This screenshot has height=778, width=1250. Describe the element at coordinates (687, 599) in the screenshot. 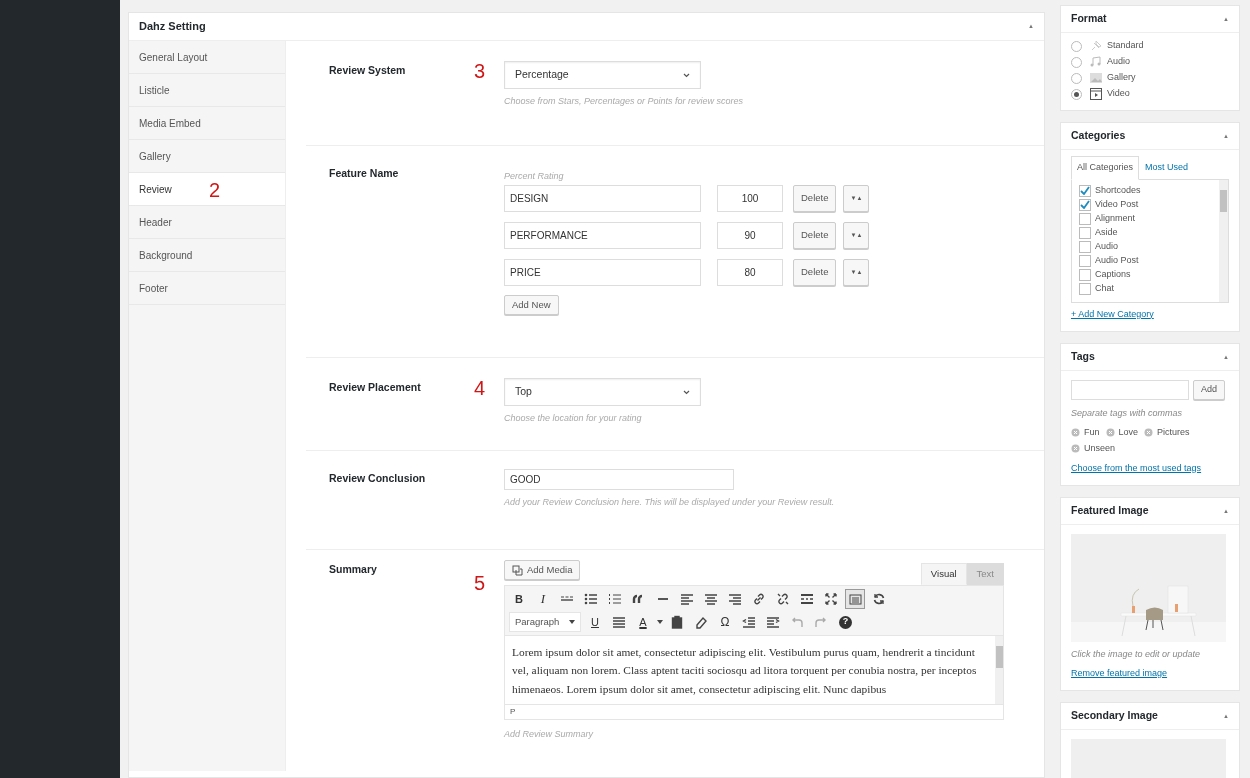

I see `align-left-icon` at that location.